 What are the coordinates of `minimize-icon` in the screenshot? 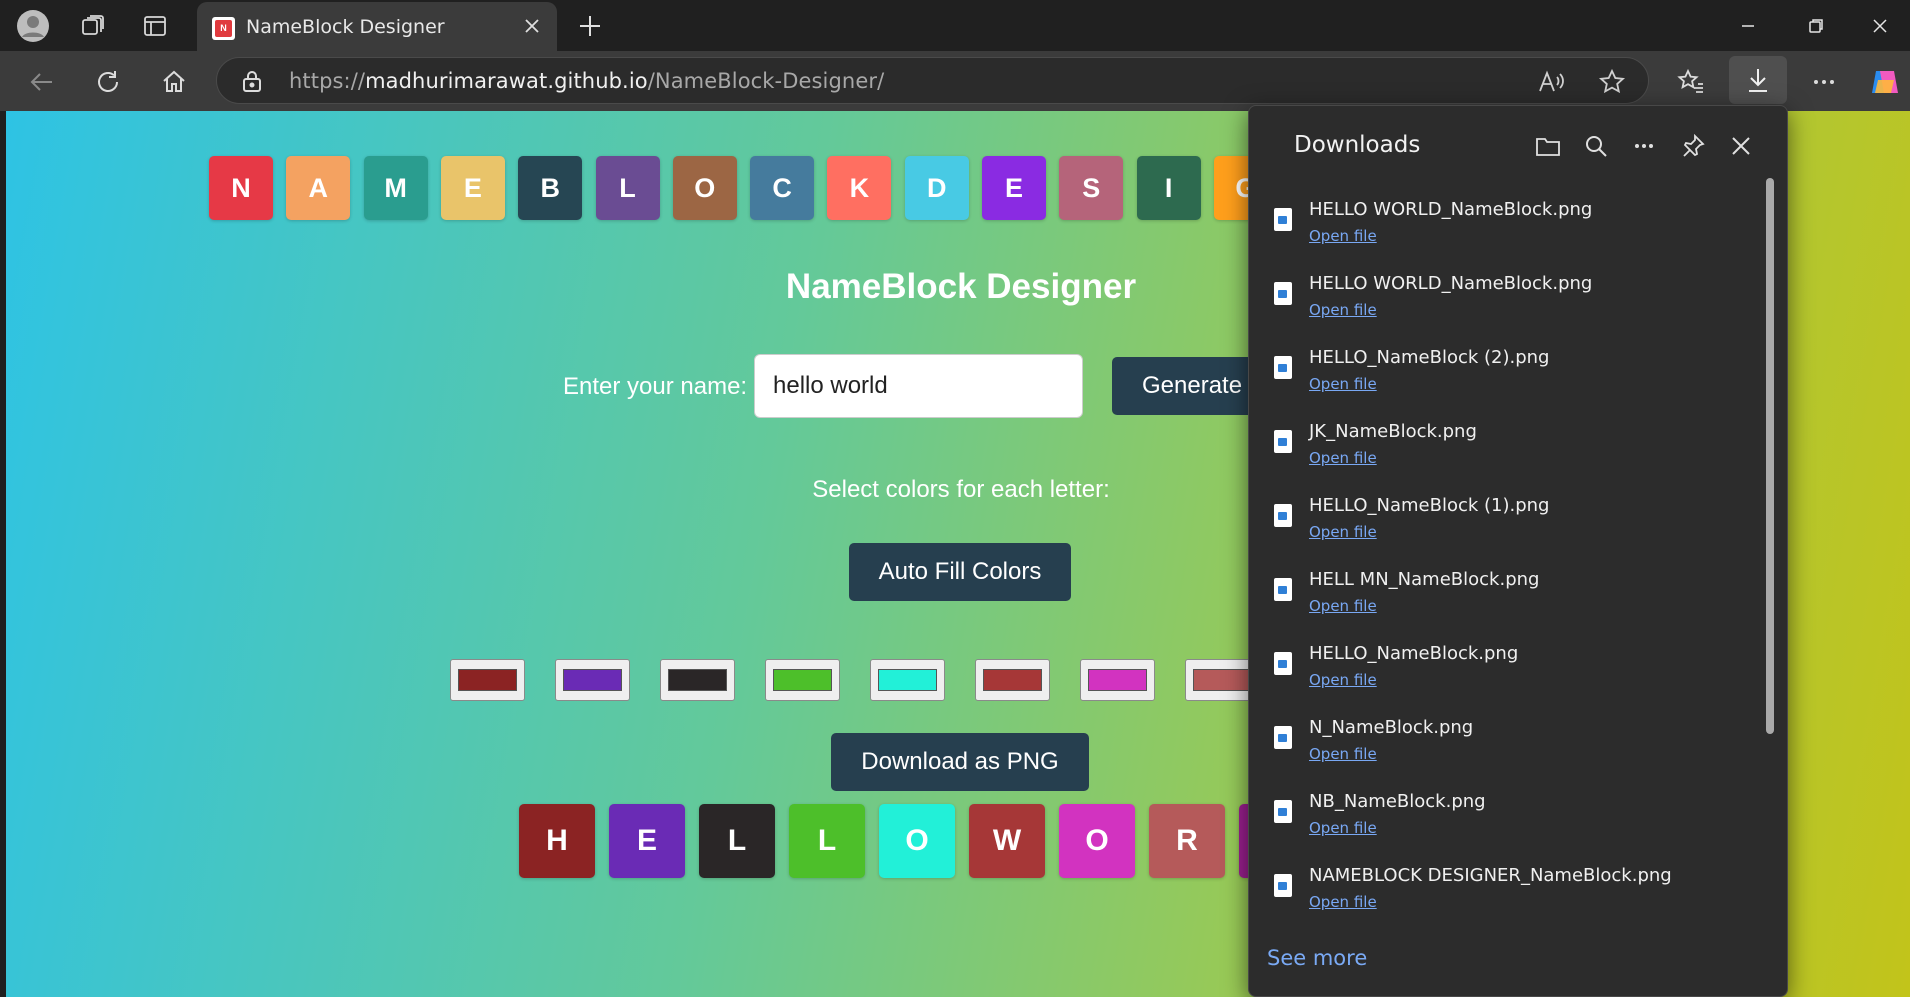 It's located at (1747, 25).